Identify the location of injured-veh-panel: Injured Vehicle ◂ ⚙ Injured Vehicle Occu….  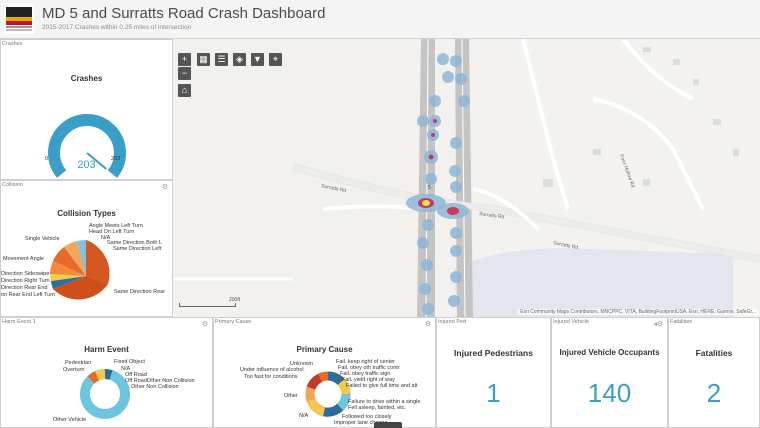
(609, 372).